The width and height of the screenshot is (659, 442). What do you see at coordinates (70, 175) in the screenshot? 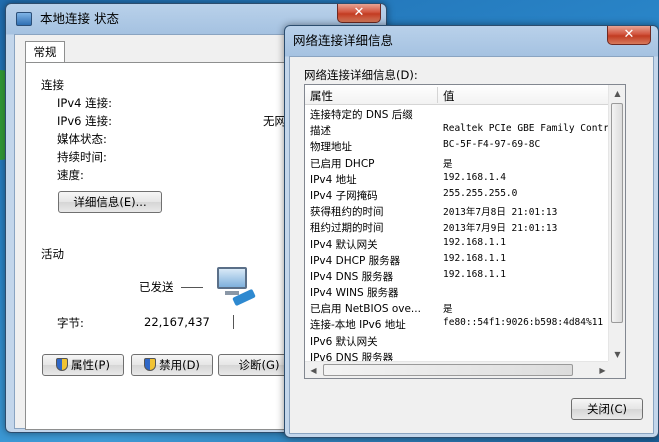
I see `speed-label: 速度:` at bounding box center [70, 175].